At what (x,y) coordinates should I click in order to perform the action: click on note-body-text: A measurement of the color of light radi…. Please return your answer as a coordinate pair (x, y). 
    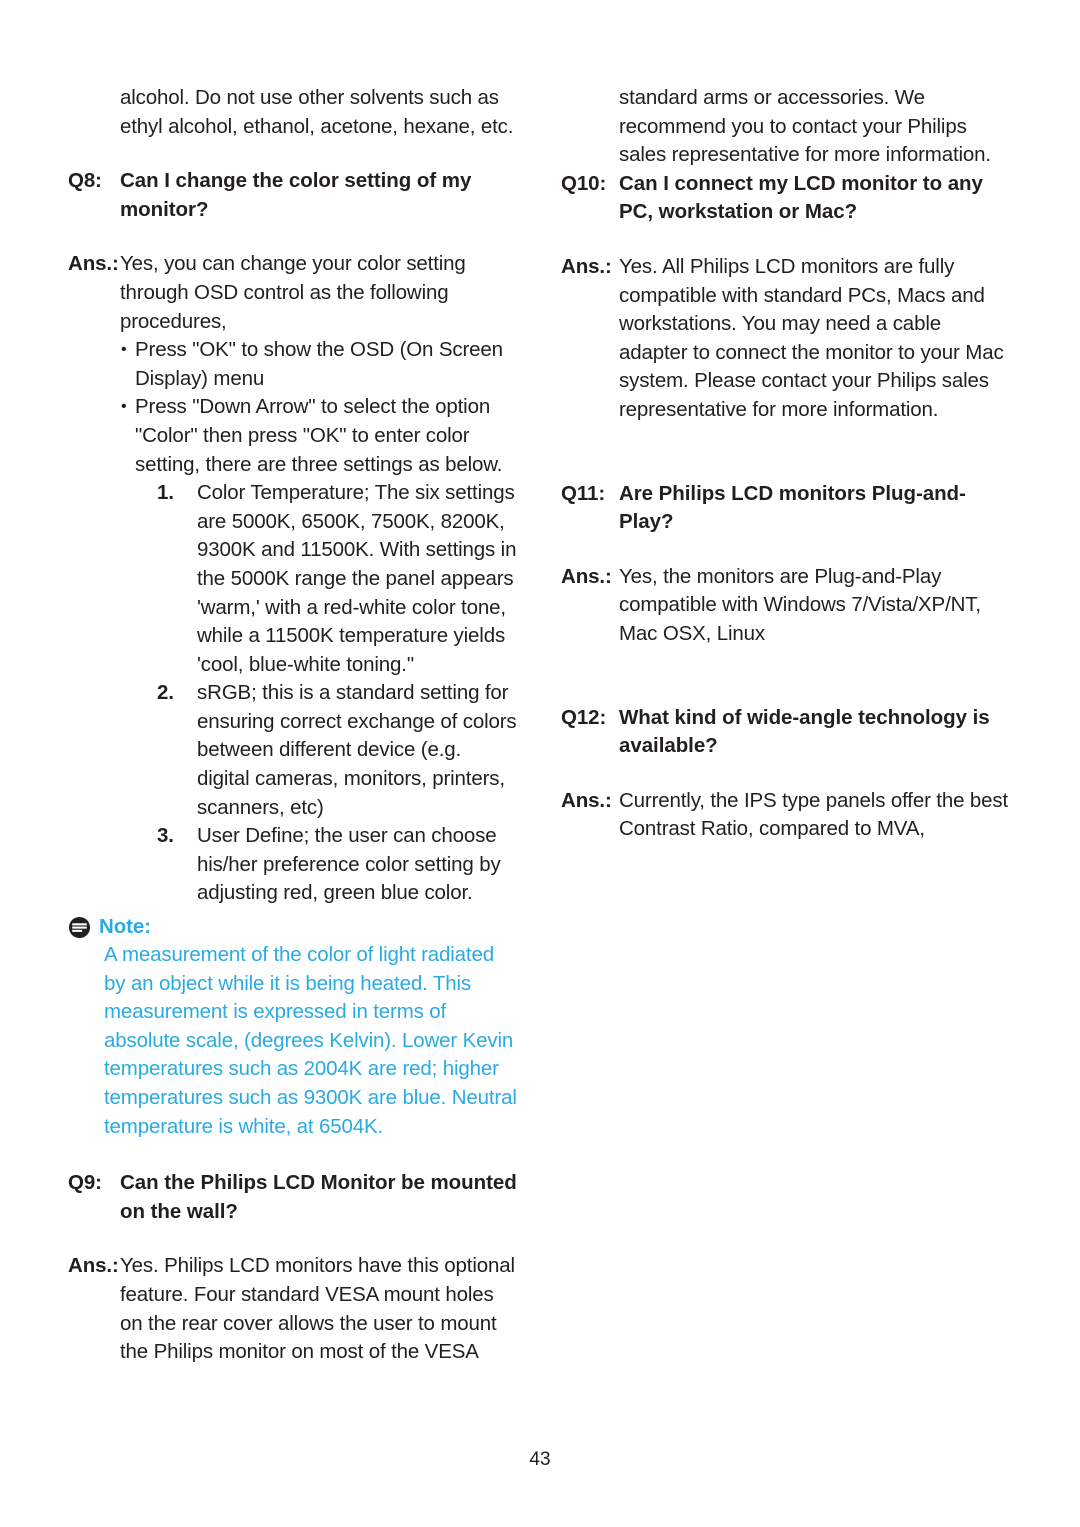
    Looking at the image, I should click on (310, 1040).